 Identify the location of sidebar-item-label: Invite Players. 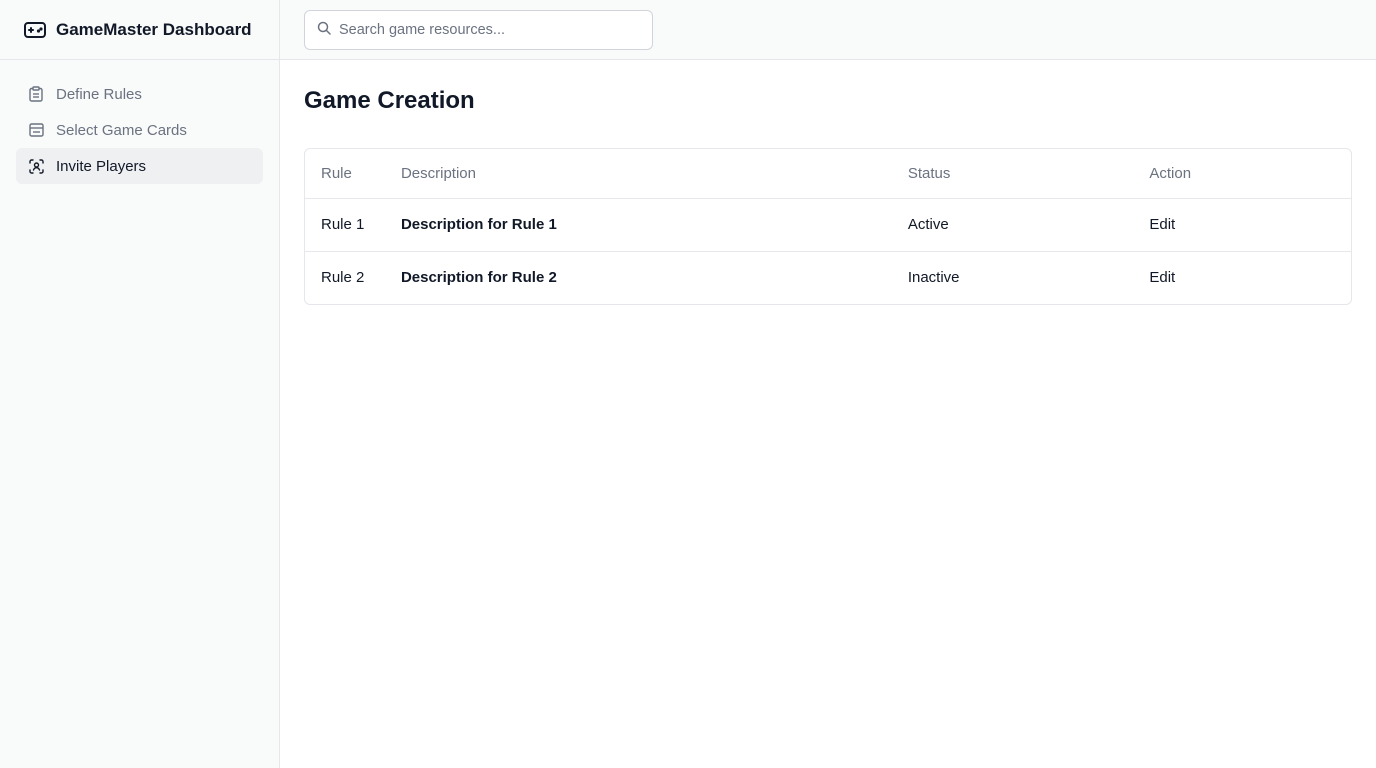
(101, 166).